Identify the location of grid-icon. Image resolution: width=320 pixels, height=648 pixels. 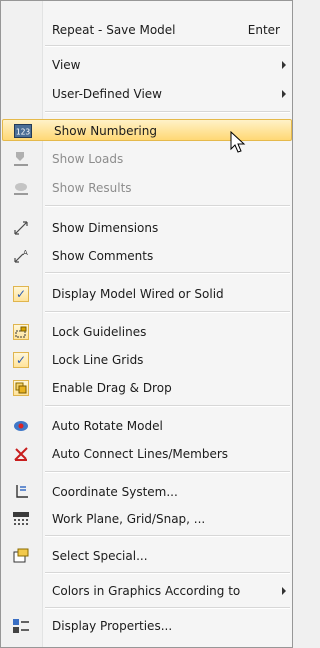
(21, 519).